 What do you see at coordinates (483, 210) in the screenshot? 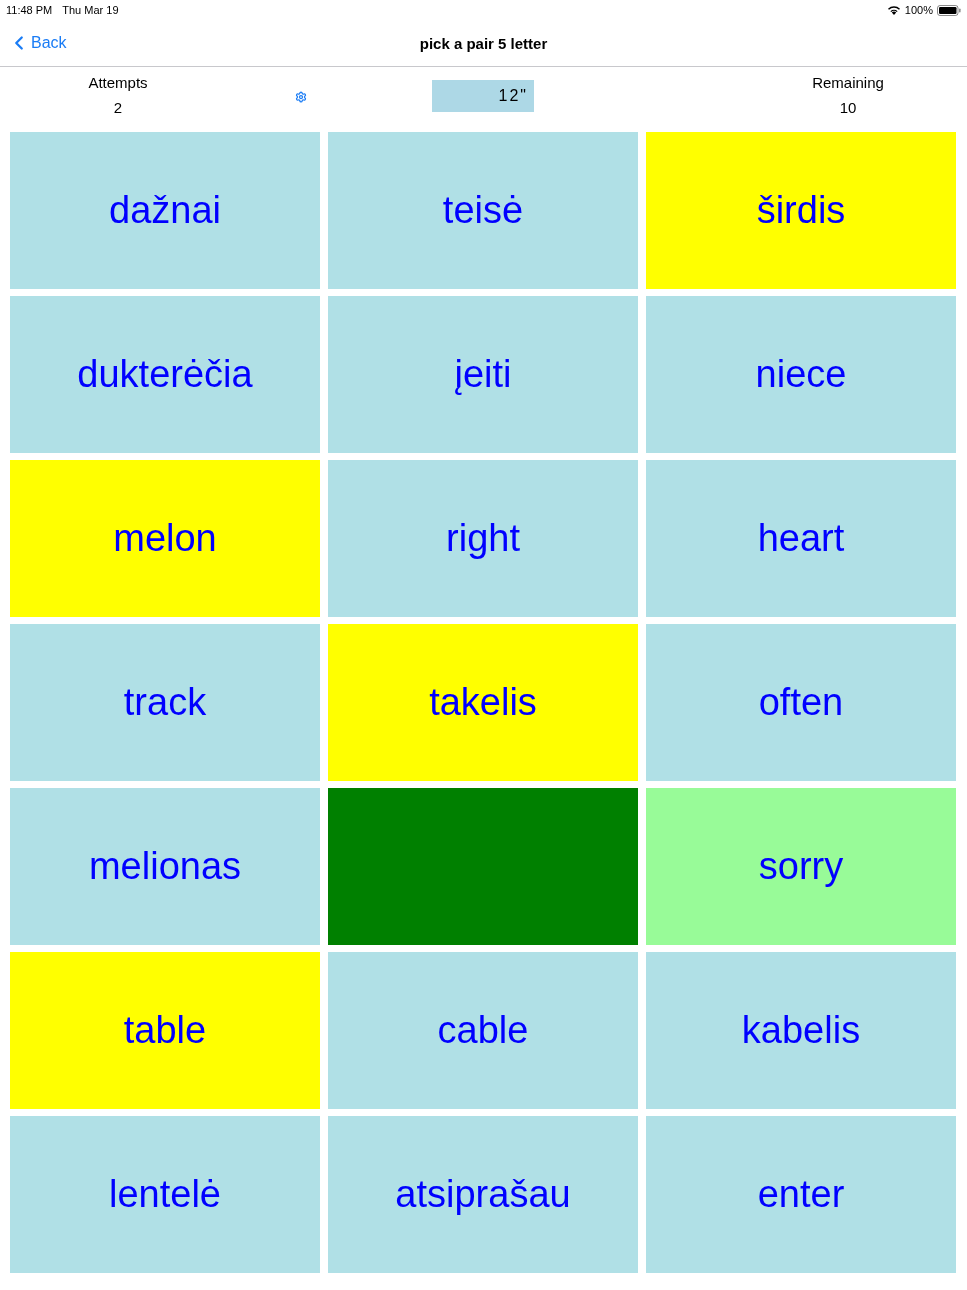
I see `word-tile: teisė` at bounding box center [483, 210].